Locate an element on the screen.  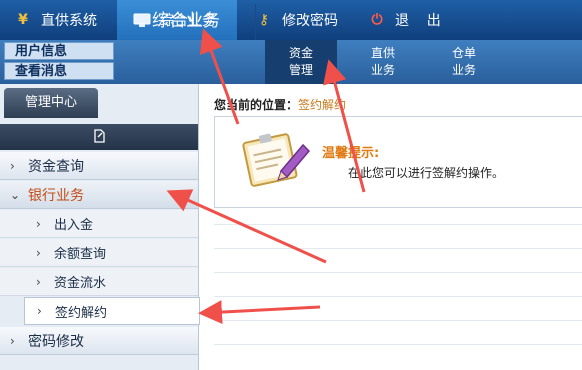
tip-title: 温馨提示: is located at coordinates (351, 153).